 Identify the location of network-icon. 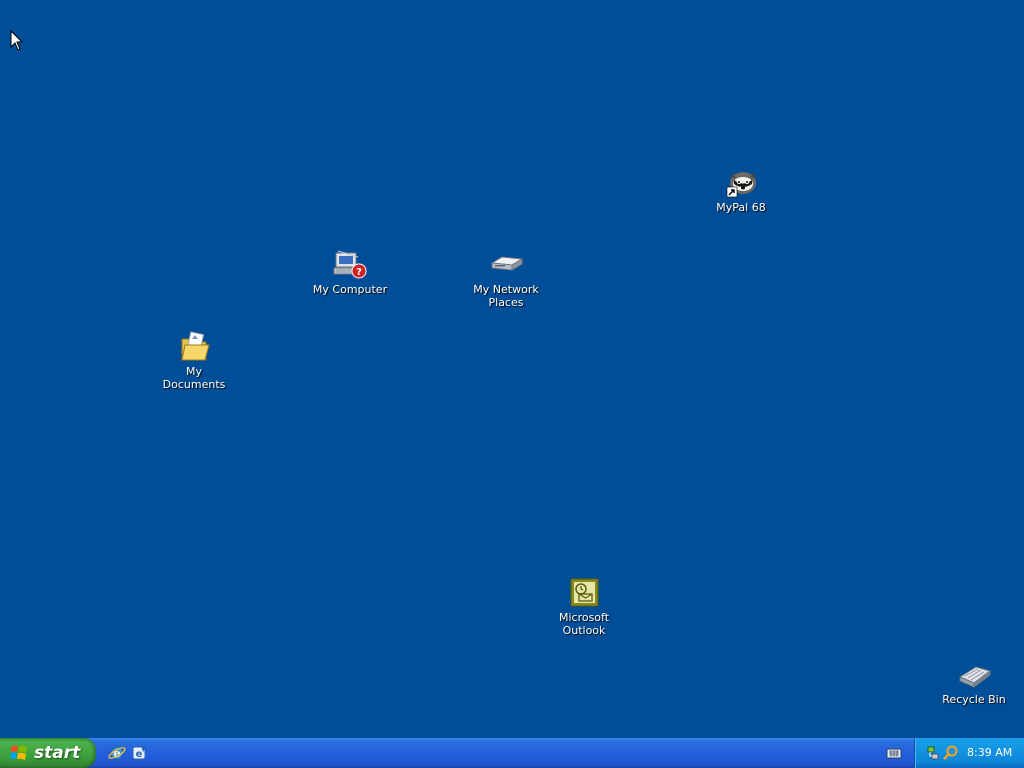
(933, 753).